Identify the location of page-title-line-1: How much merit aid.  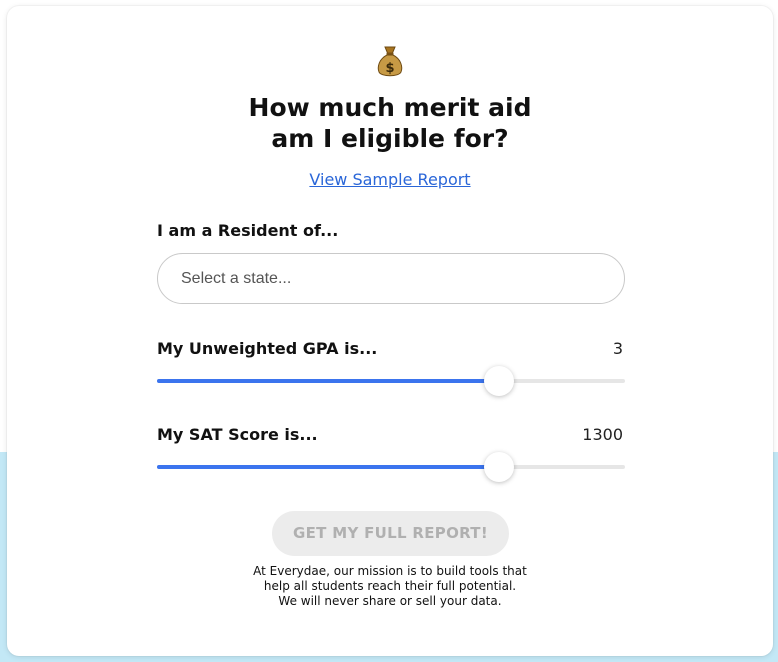
(390, 107).